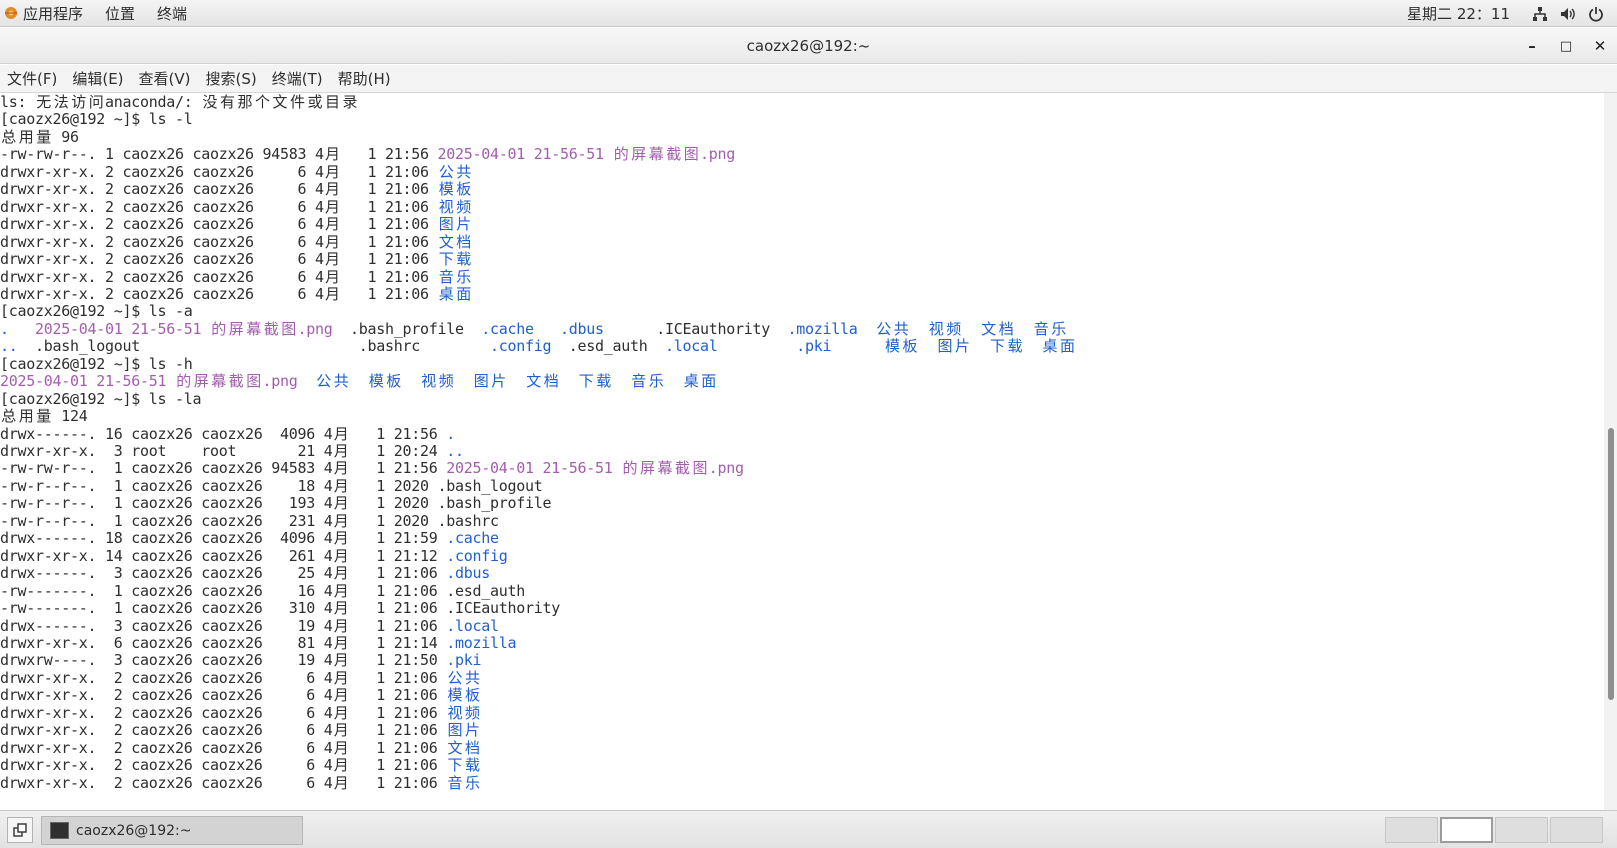 This screenshot has height=848, width=1617. I want to click on terminal-scrollbar, so click(1610, 451).